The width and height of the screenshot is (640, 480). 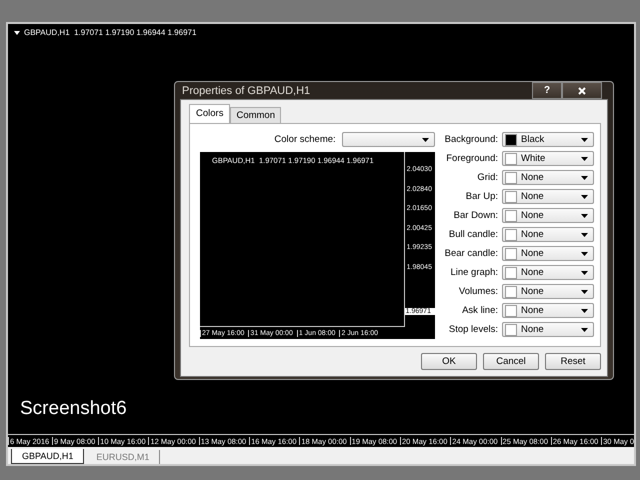 What do you see at coordinates (475, 215) in the screenshot?
I see `color-setting-label: Bar Down:` at bounding box center [475, 215].